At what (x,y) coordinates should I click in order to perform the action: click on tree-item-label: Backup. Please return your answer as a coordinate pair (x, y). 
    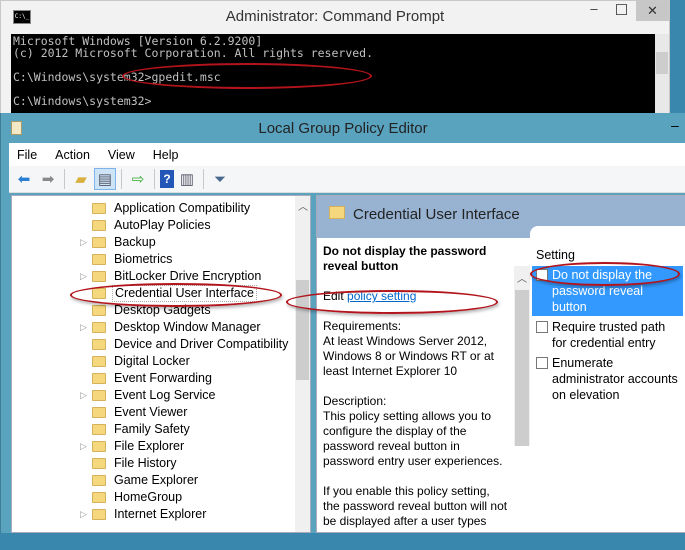
    Looking at the image, I should click on (135, 242).